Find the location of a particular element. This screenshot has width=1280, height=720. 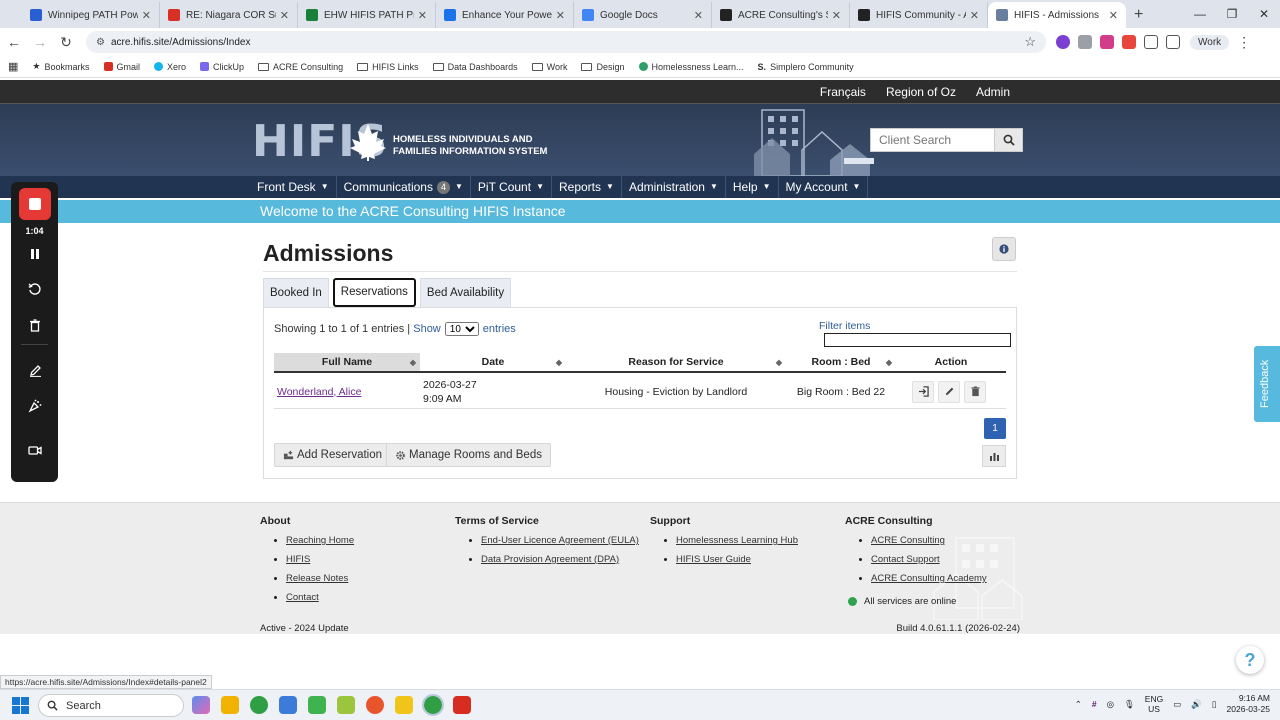

stop-recording-button is located at coordinates (35, 204).